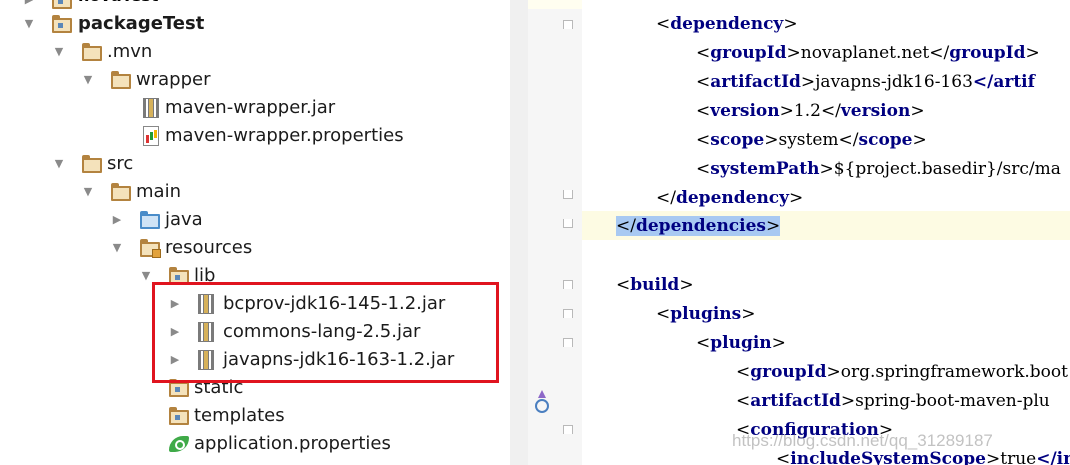 This screenshot has height=465, width=1070. I want to click on tree-item-label: java, so click(184, 219).